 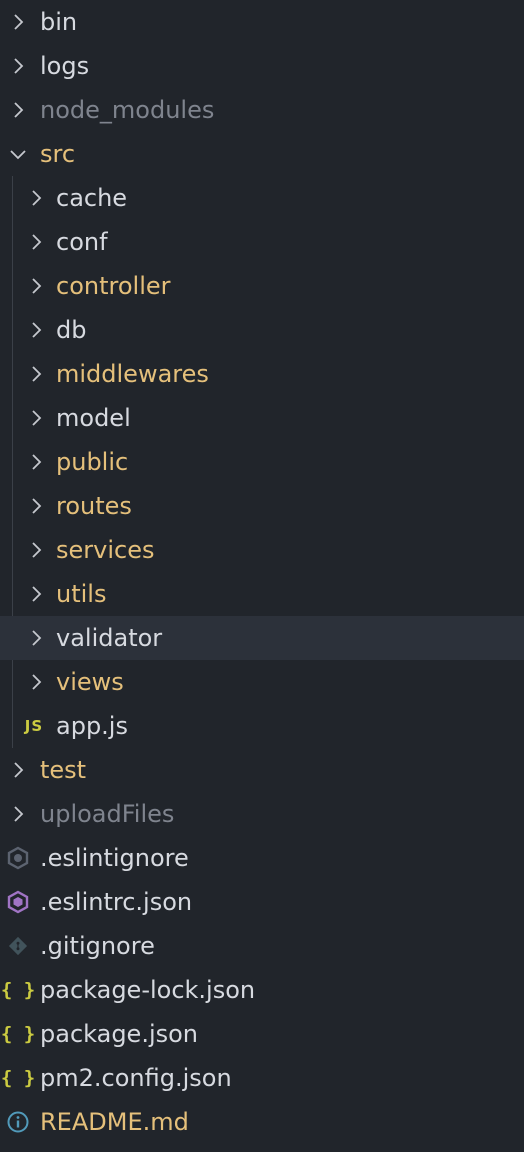 I want to click on tree-item-routes: routes, so click(x=262, y=506).